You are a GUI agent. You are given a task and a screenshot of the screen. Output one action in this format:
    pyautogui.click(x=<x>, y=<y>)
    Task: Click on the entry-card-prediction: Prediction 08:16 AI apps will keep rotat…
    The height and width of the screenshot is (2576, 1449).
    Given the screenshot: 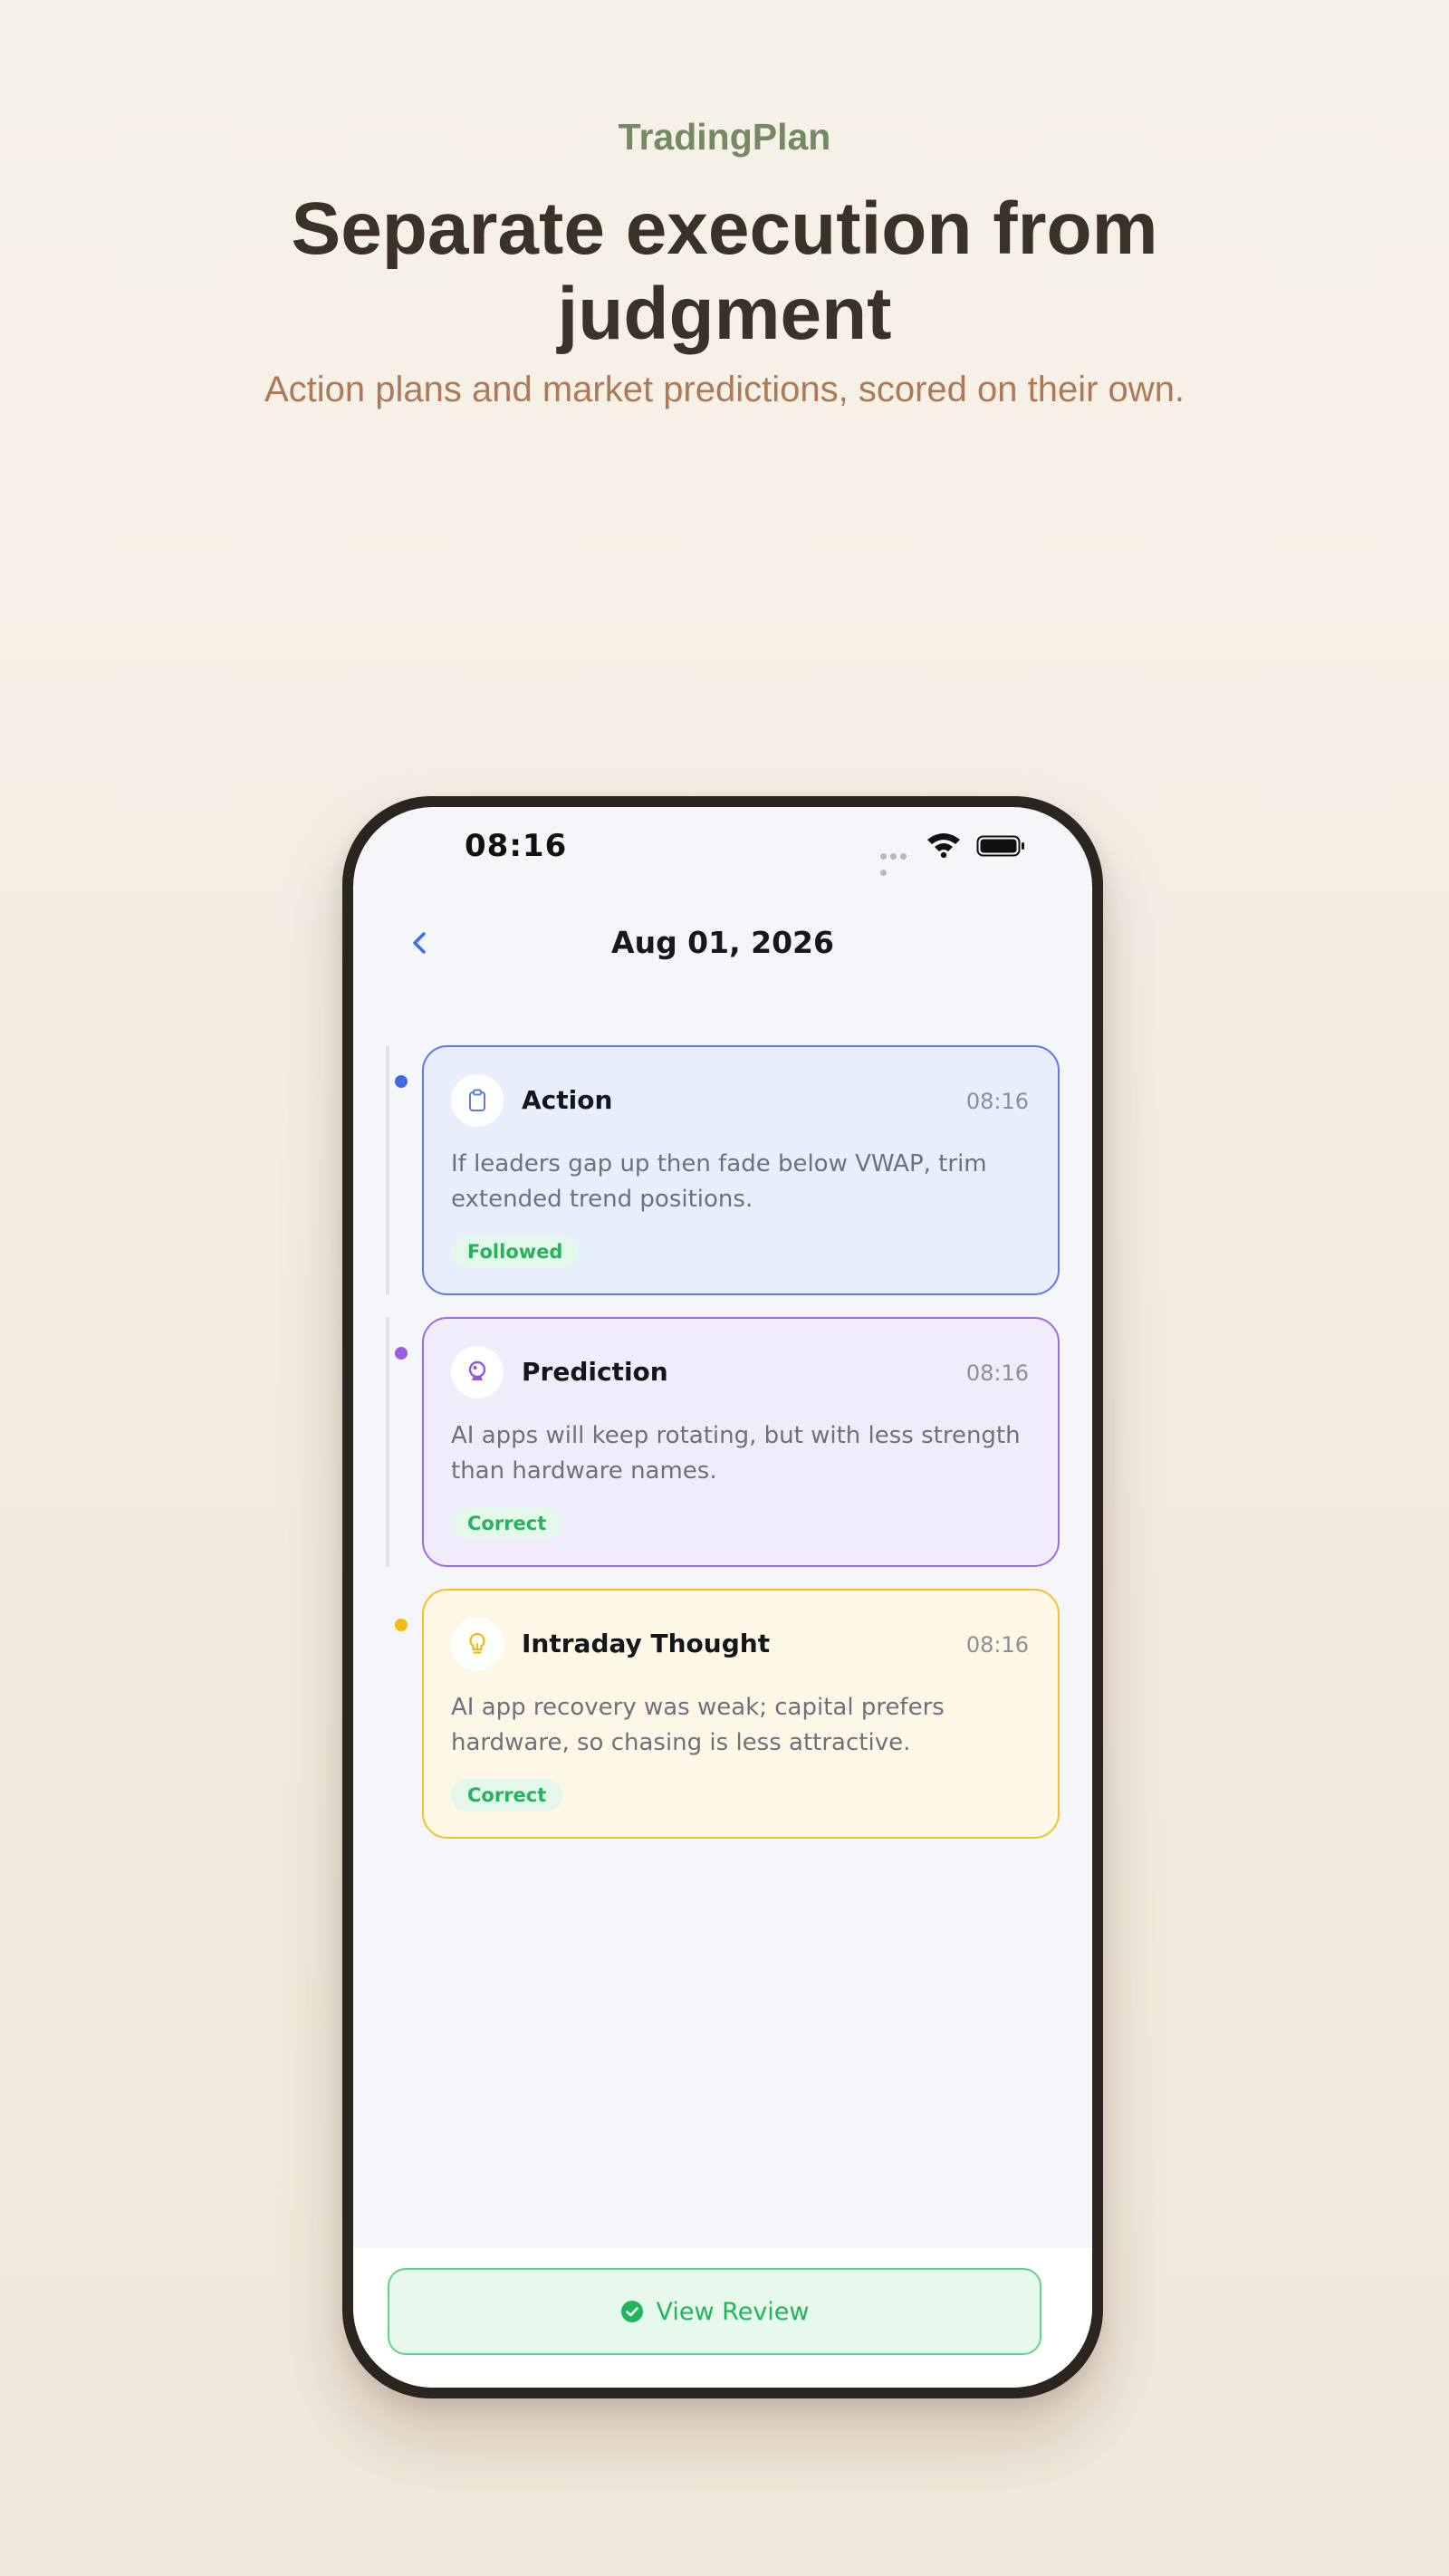 What is the action you would take?
    pyautogui.click(x=741, y=1442)
    